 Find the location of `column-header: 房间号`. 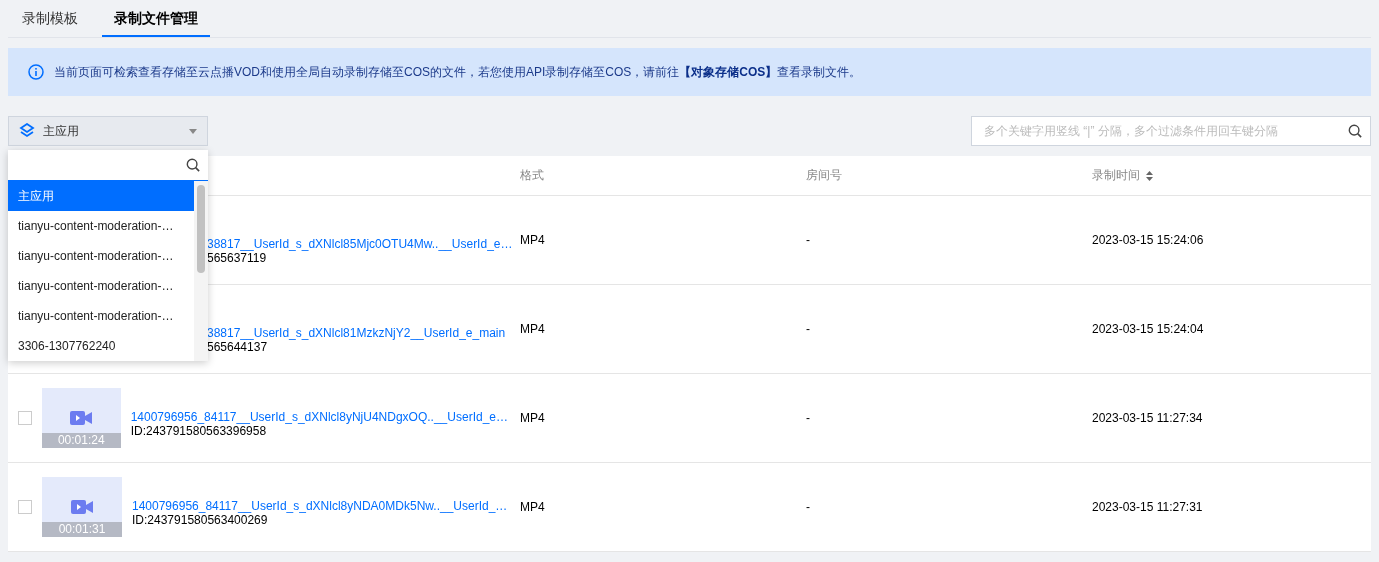

column-header: 房间号 is located at coordinates (824, 175).